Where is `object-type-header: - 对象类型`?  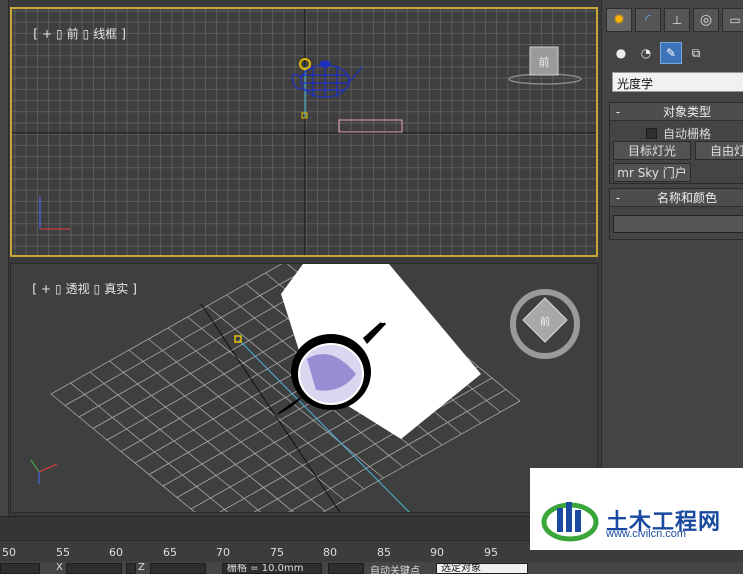 object-type-header: - 对象类型 is located at coordinates (676, 112).